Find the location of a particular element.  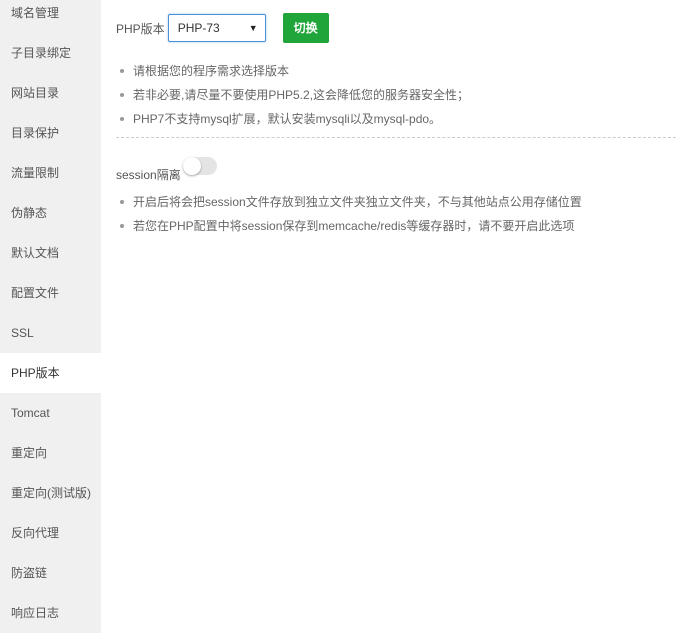

php-version-selected-value: PHP-73 is located at coordinates (198, 28).